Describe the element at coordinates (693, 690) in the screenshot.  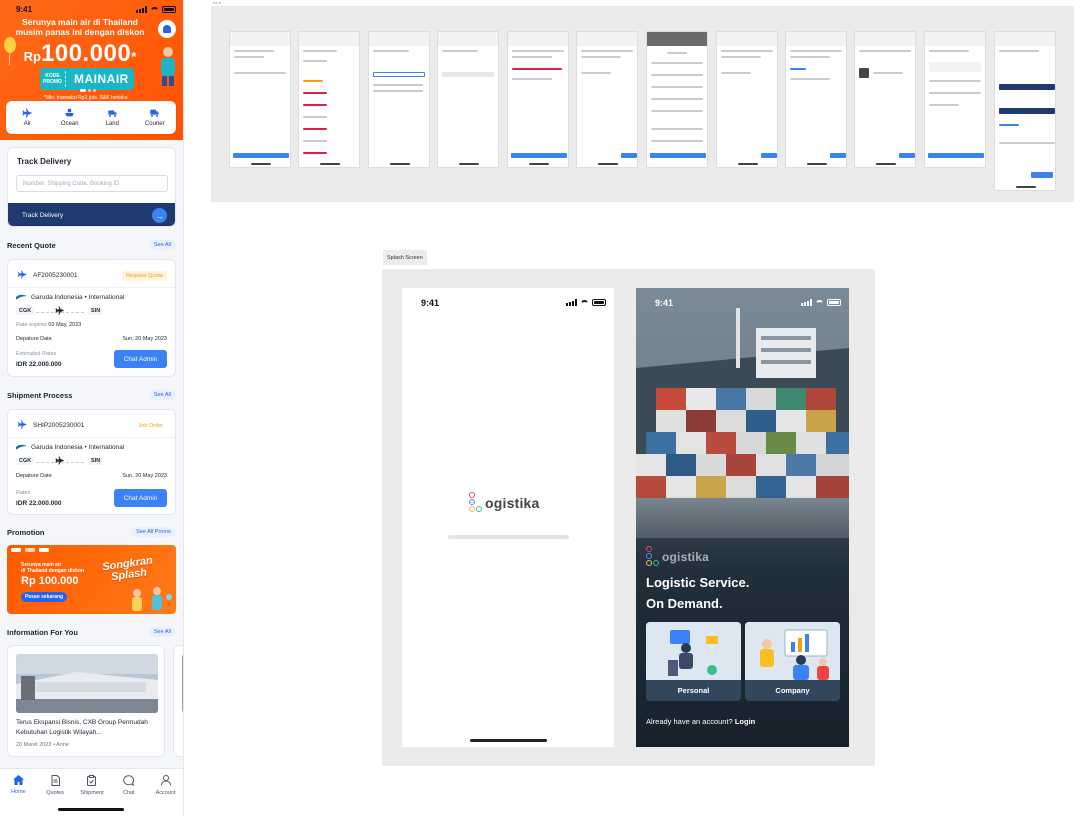
I see `personal-option-label: Personal` at that location.